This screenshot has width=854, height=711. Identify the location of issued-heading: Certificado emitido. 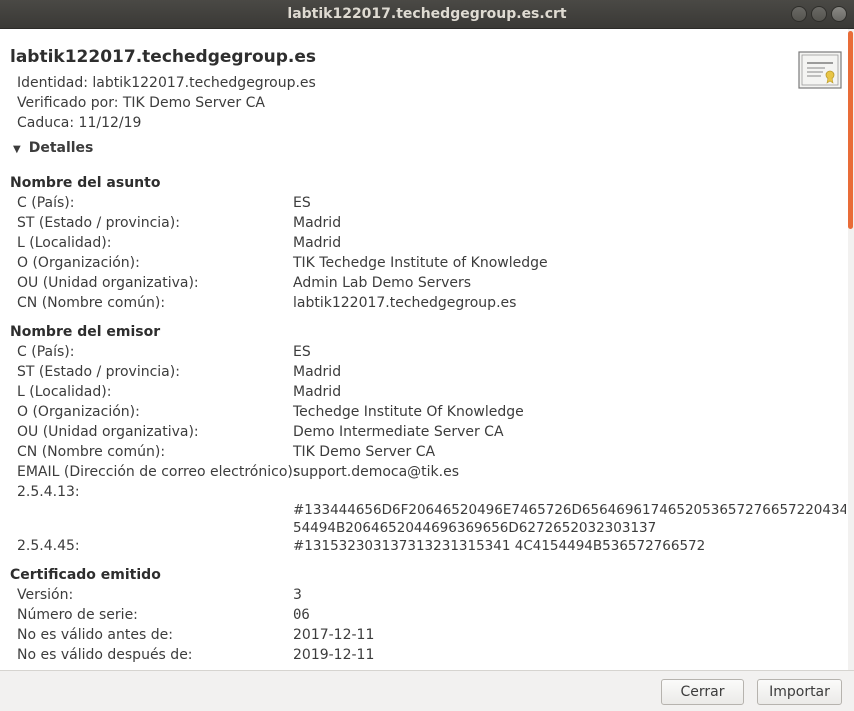
(85, 575).